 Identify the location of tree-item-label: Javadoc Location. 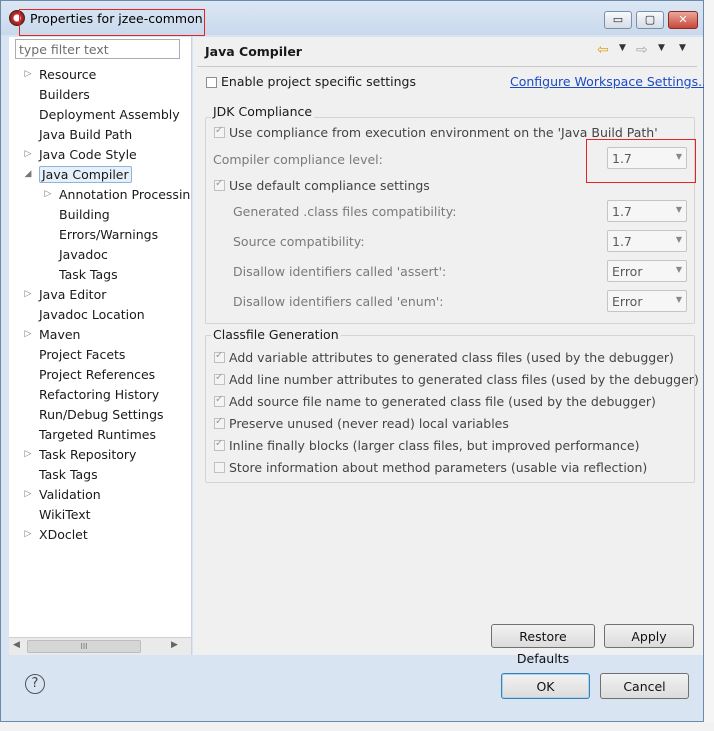
(92, 314).